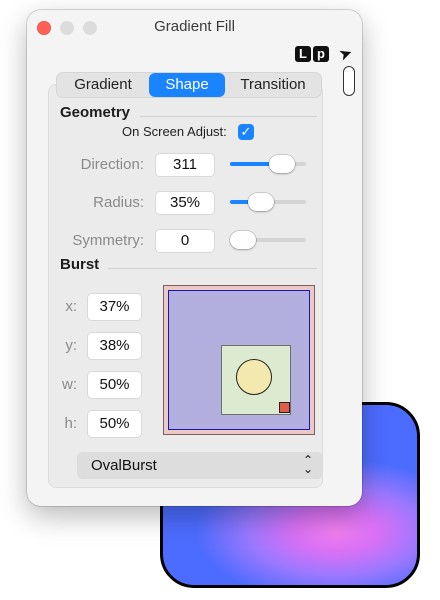 The width and height of the screenshot is (440, 600). I want to click on brand-logo: L p, so click(312, 54).